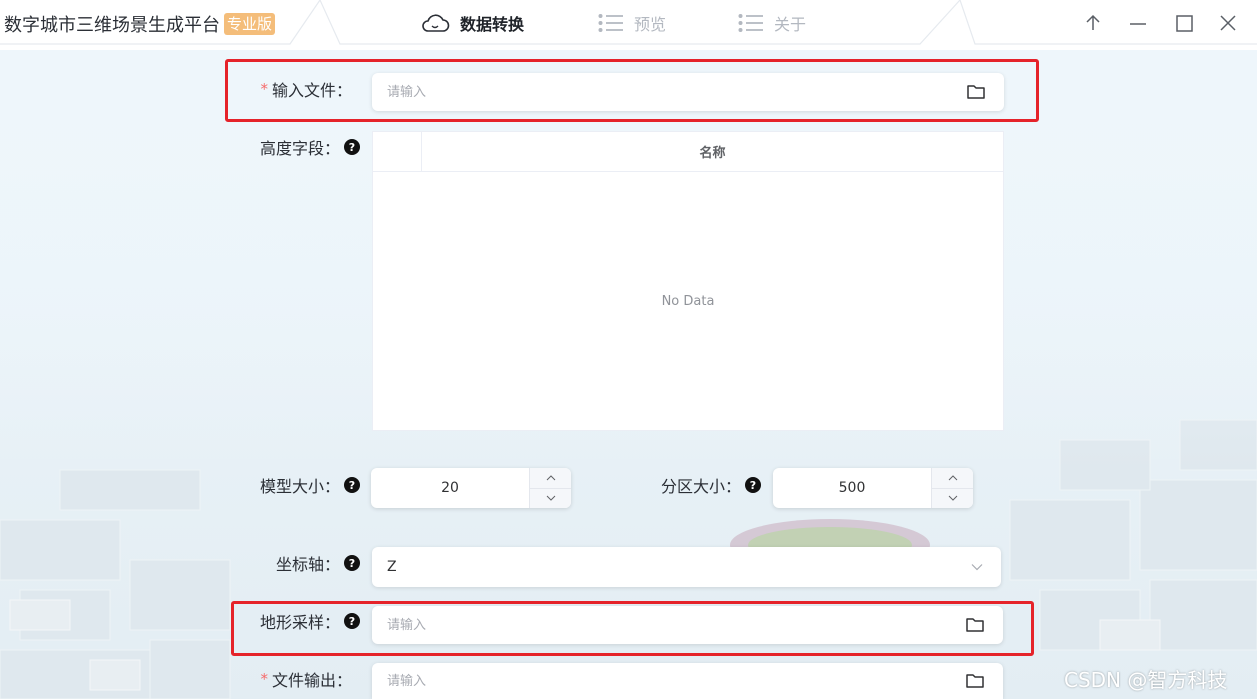 This screenshot has height=699, width=1257. I want to click on table-empty-text: No Data, so click(688, 301).